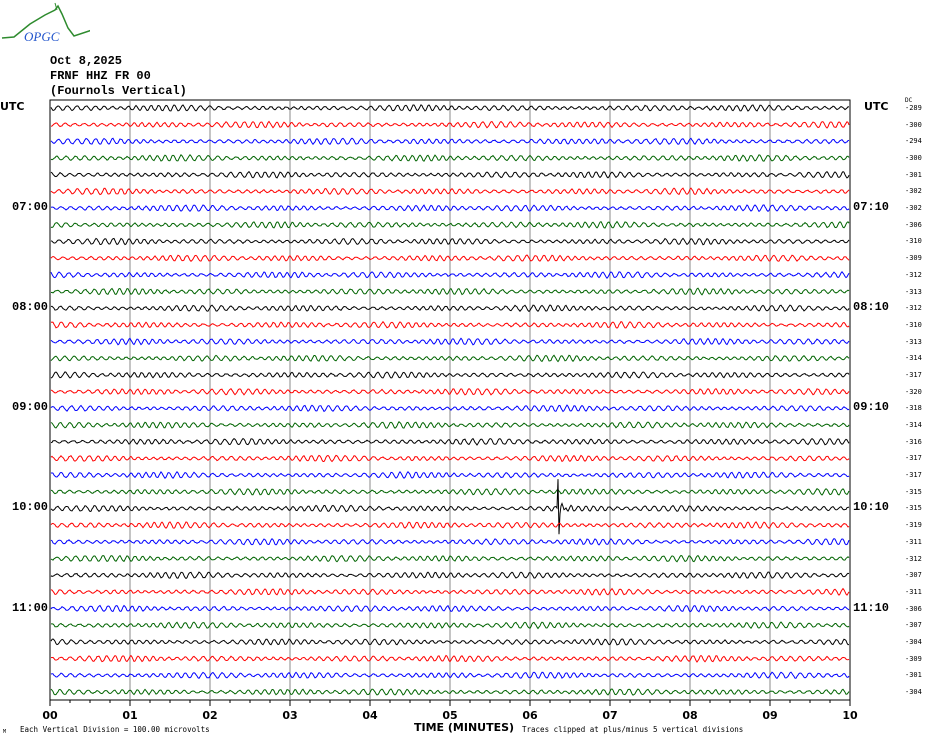 This screenshot has height=744, width=930. What do you see at coordinates (690, 715) in the screenshot?
I see `x-tick-label: 08` at bounding box center [690, 715].